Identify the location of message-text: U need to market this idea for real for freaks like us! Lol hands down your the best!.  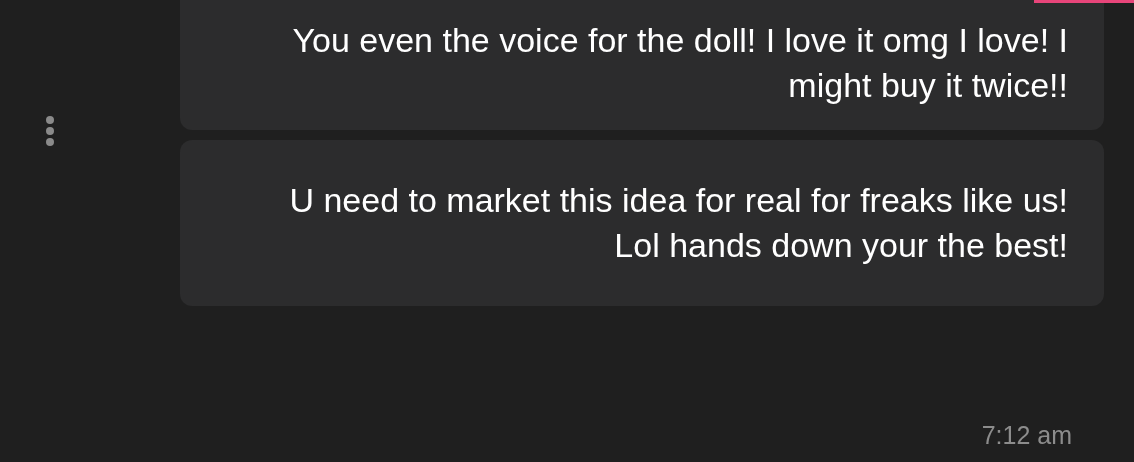
(678, 223).